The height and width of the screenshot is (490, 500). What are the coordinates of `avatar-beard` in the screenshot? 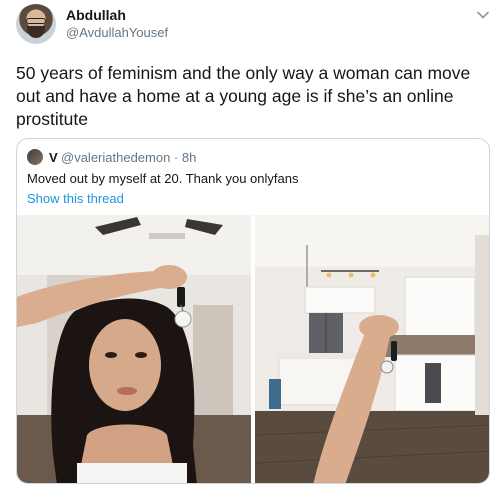 It's located at (36, 32).